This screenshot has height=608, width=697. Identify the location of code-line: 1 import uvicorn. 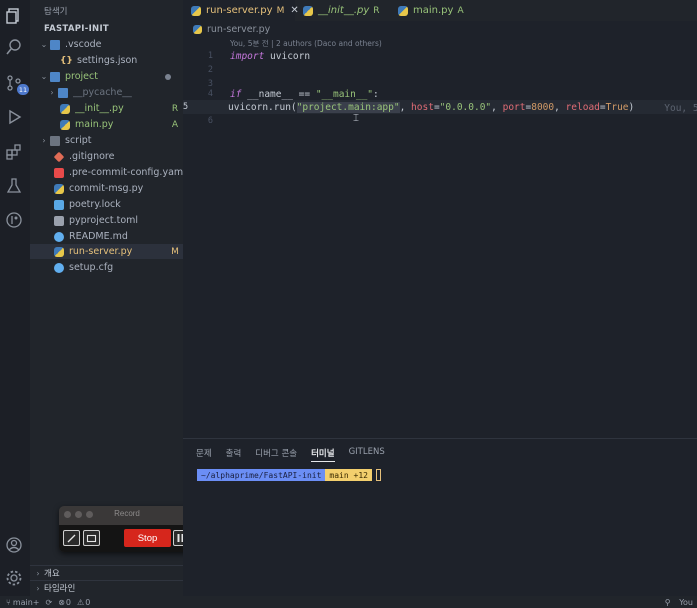
(440, 56).